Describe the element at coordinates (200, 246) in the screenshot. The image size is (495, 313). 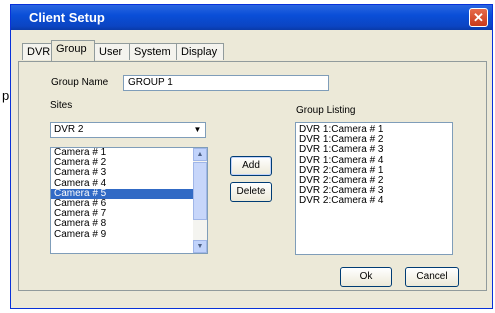
I see `scroll-down-icon: ▼` at that location.